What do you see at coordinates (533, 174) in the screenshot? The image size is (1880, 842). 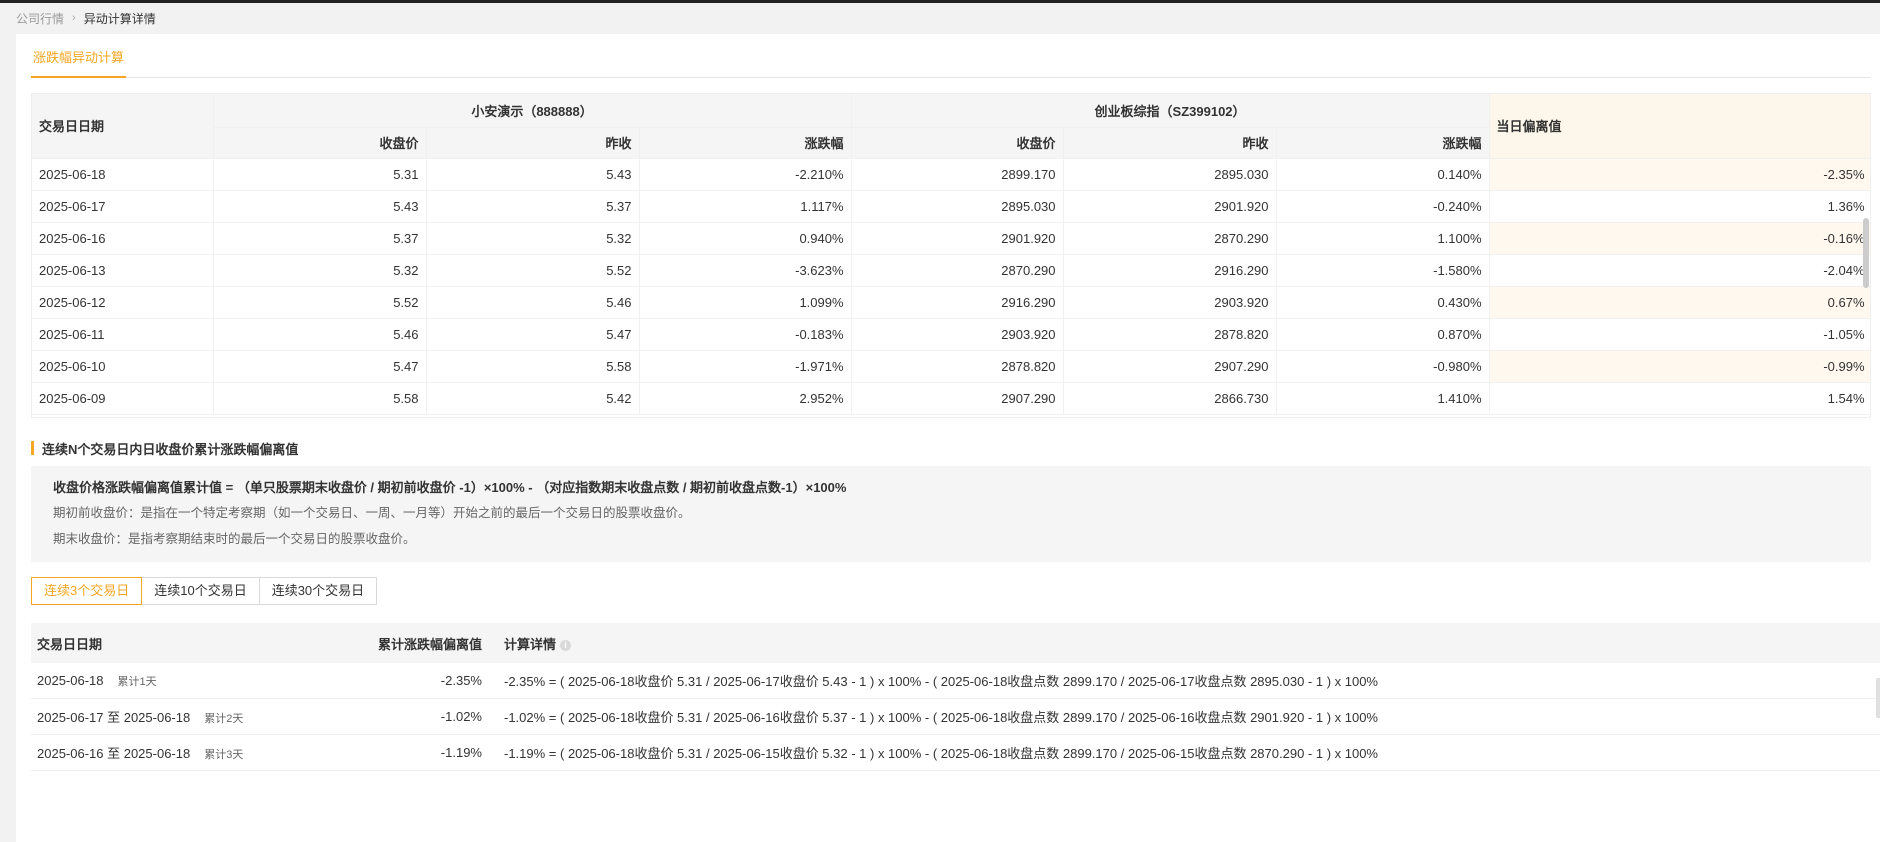 I see `cell-stock-prev-close: 5.43` at bounding box center [533, 174].